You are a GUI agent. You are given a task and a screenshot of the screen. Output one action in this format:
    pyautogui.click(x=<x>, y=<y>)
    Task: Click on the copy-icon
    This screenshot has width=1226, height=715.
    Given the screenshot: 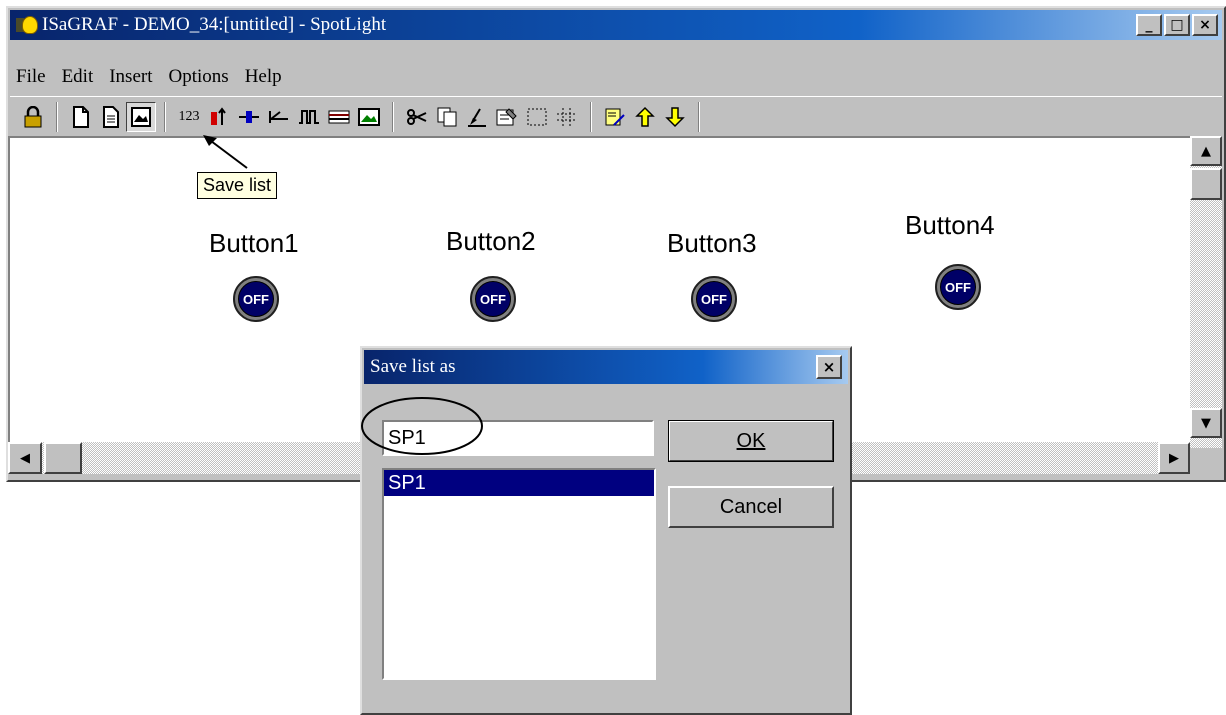 What is the action you would take?
    pyautogui.click(x=447, y=117)
    